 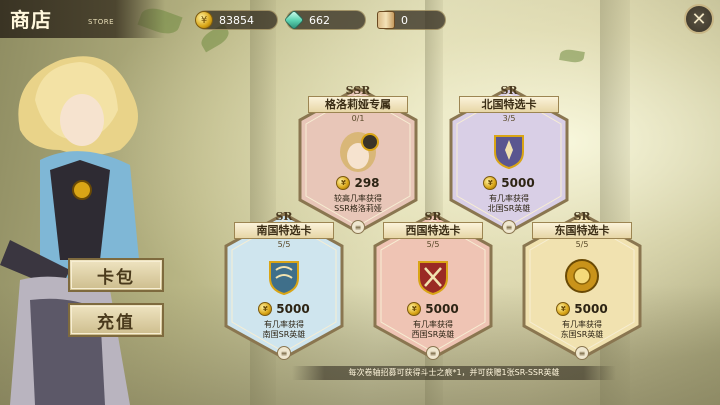 I want to click on top-bar: 商店 STORE ¥ 83854 662 0 ✕, so click(x=360, y=20).